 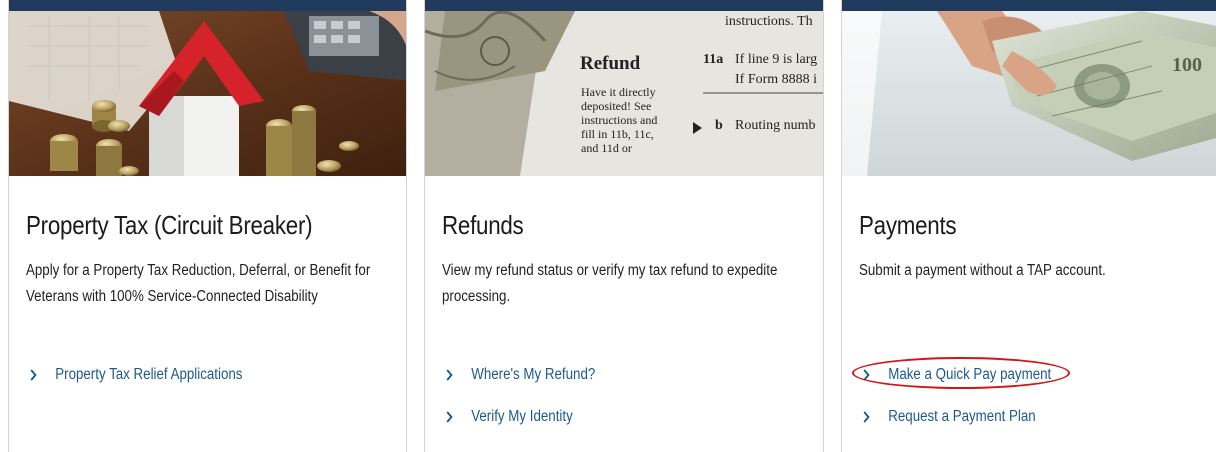 I want to click on link-property-tax-relief-applications: Property Tax Relief Applications, so click(x=134, y=375).